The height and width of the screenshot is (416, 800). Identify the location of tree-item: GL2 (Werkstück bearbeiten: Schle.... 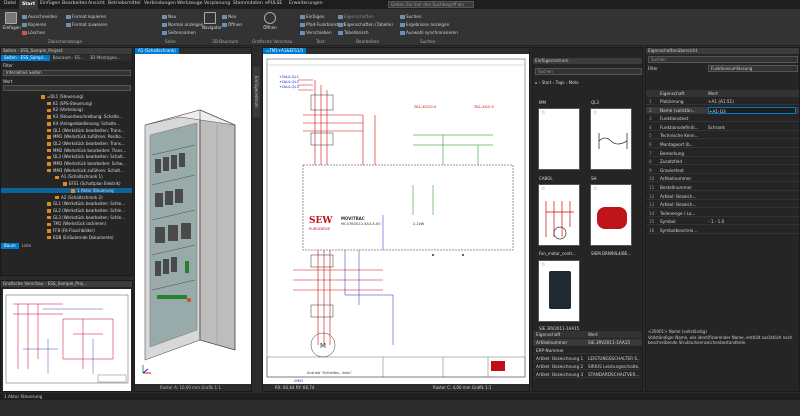
(66, 211).